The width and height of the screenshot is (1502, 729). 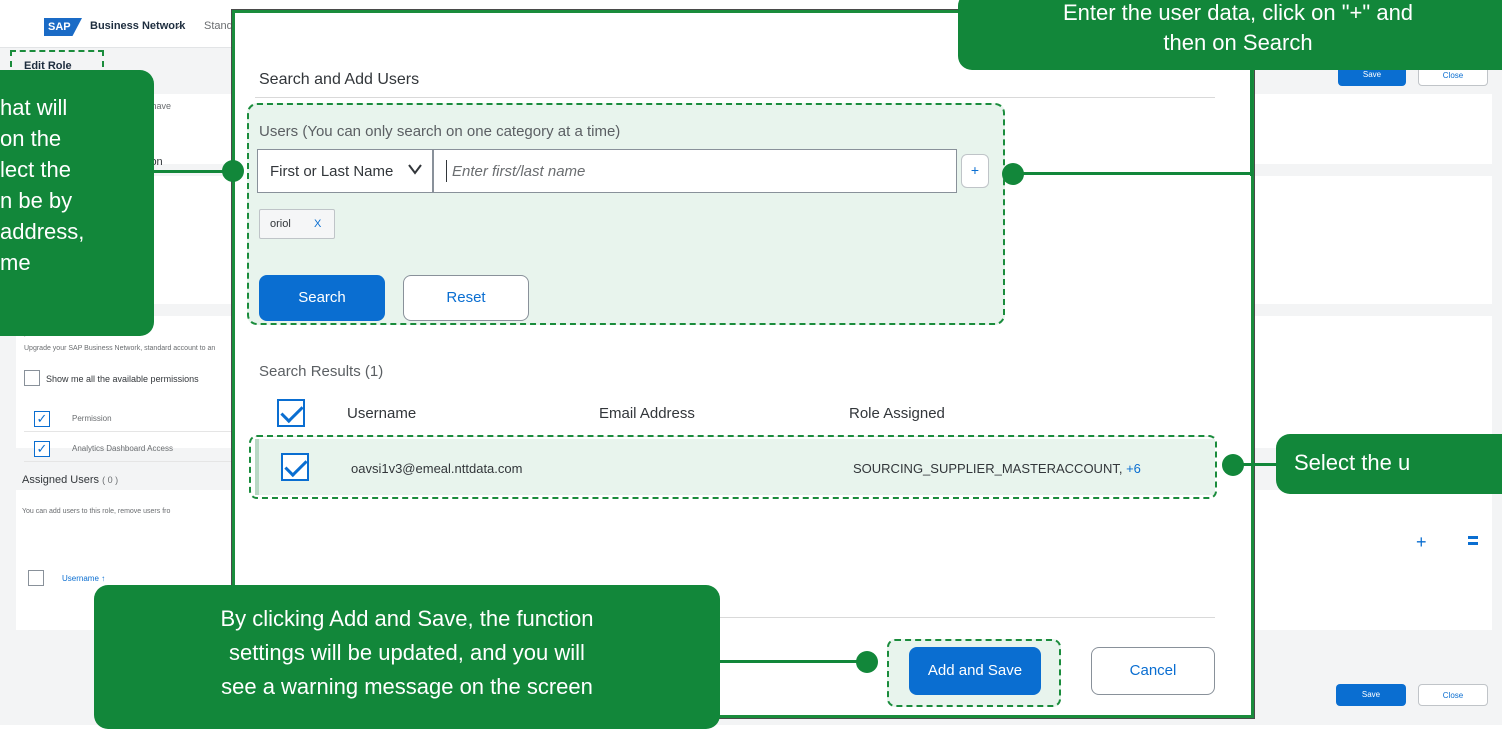 What do you see at coordinates (110, 480) in the screenshot?
I see `assigned-users-count: ( 0 )` at bounding box center [110, 480].